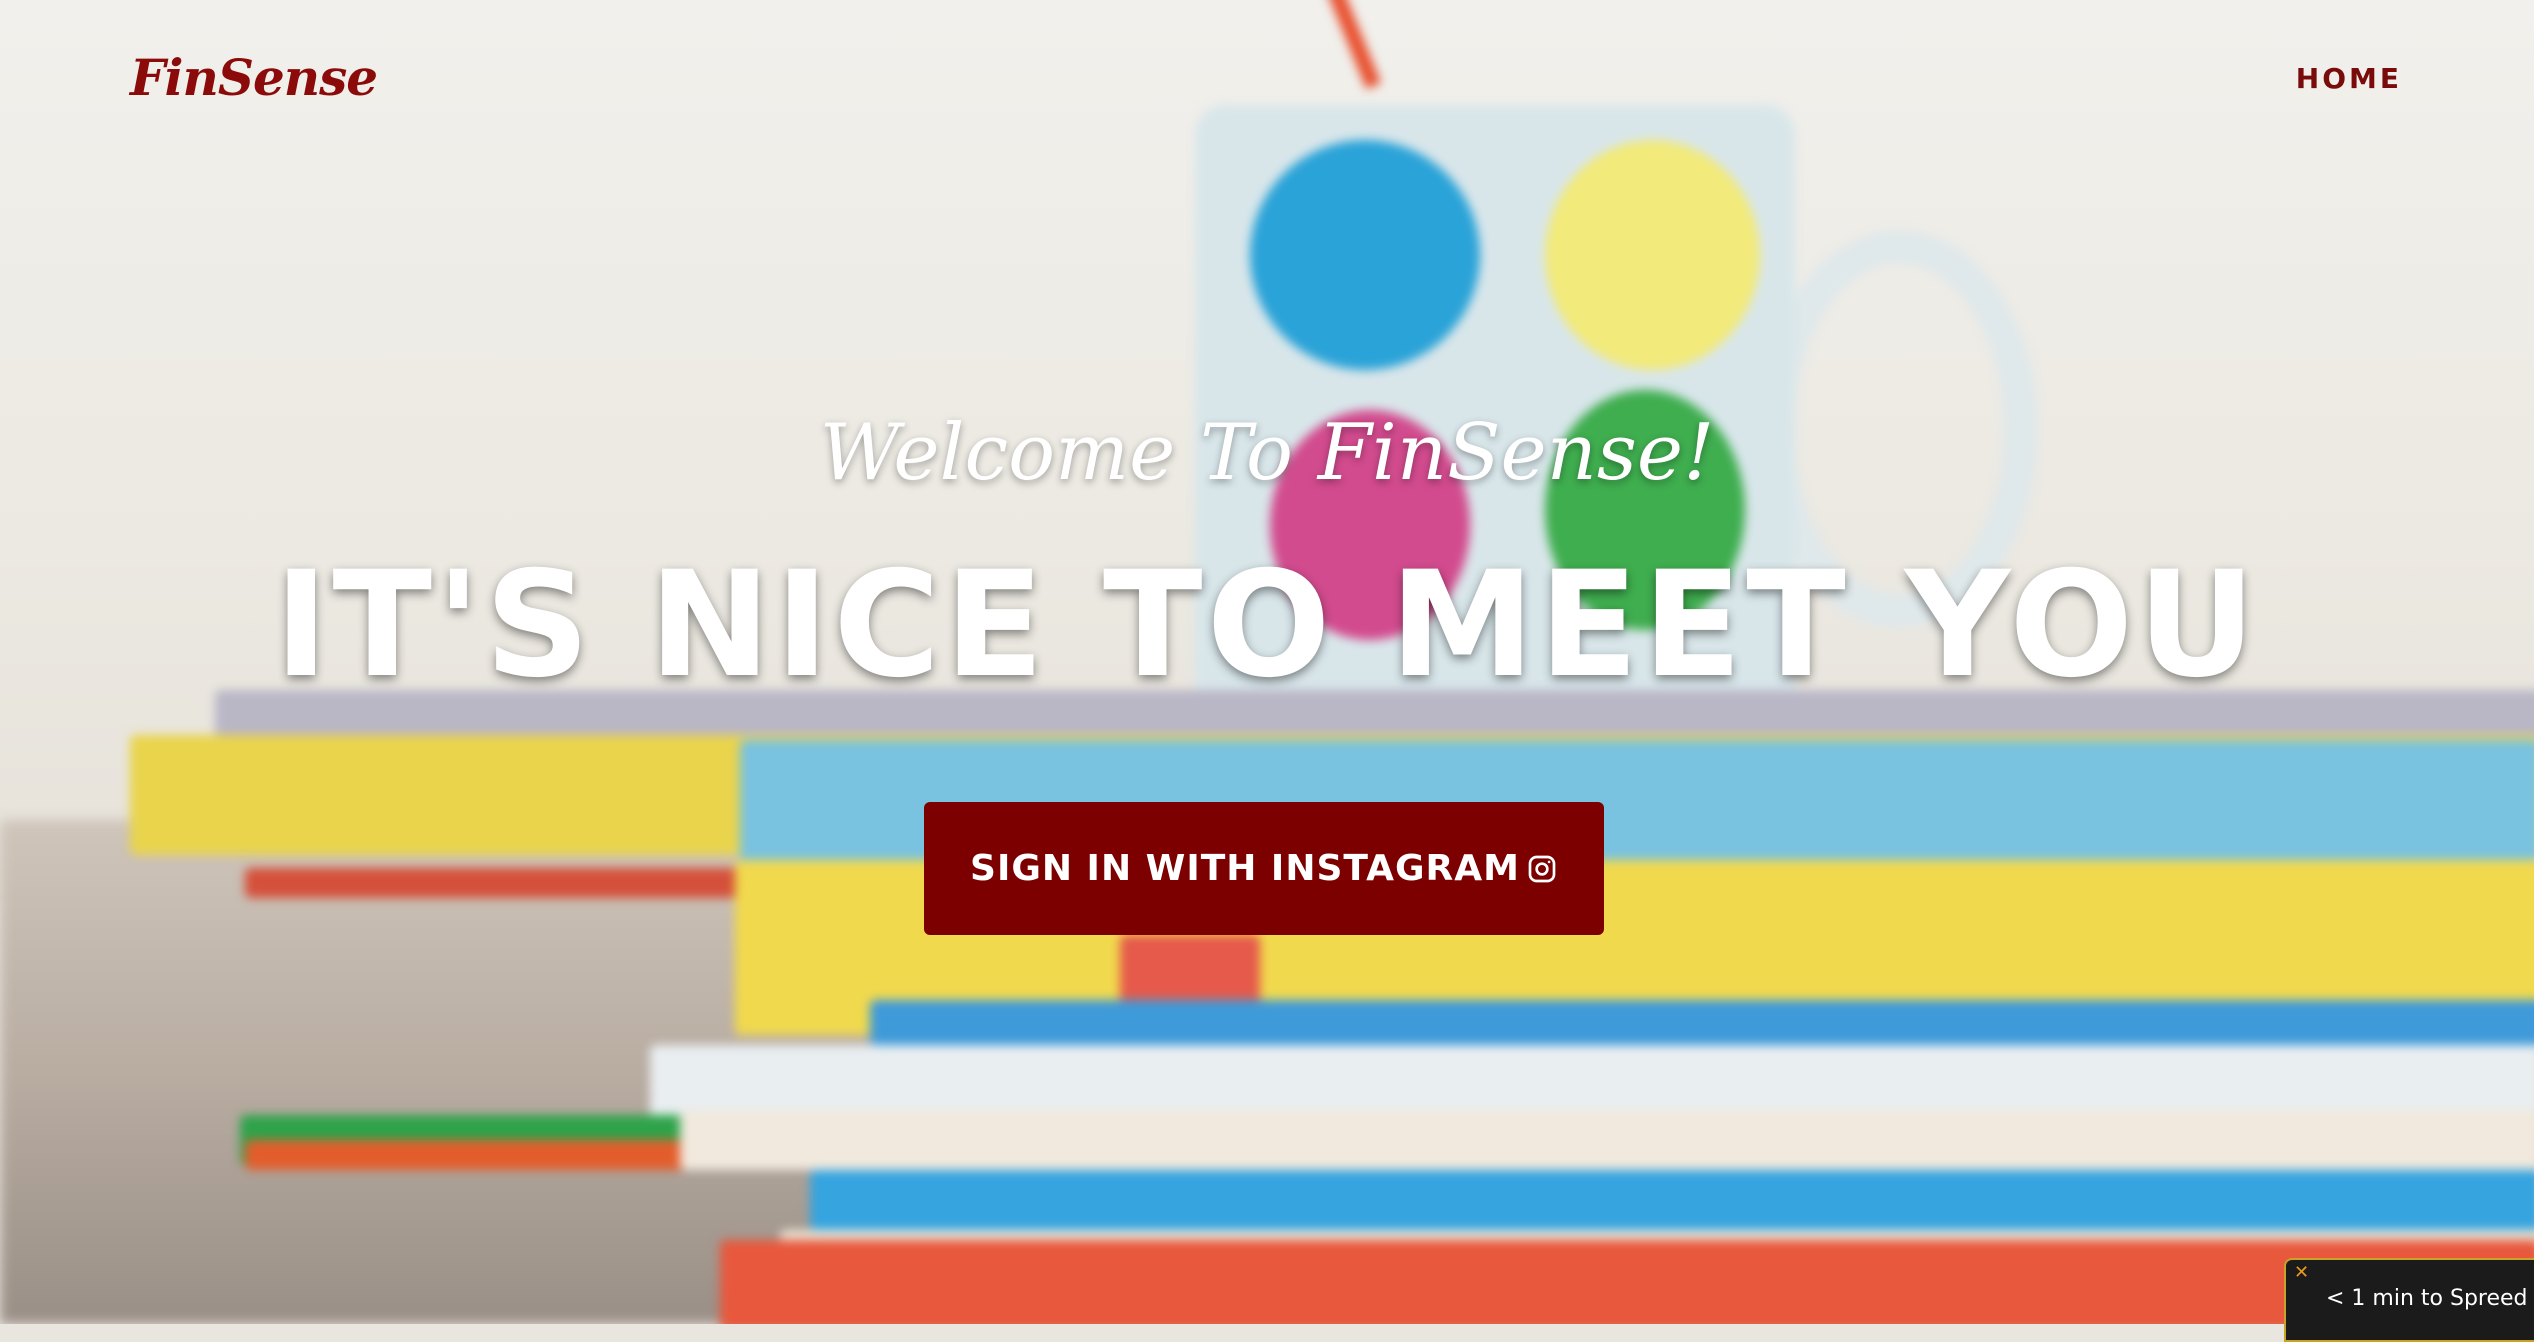 This screenshot has height=1342, width=2534. I want to click on sign-in-instagram-button: SIGN IN WITH INSTAGRAM, so click(1264, 868).